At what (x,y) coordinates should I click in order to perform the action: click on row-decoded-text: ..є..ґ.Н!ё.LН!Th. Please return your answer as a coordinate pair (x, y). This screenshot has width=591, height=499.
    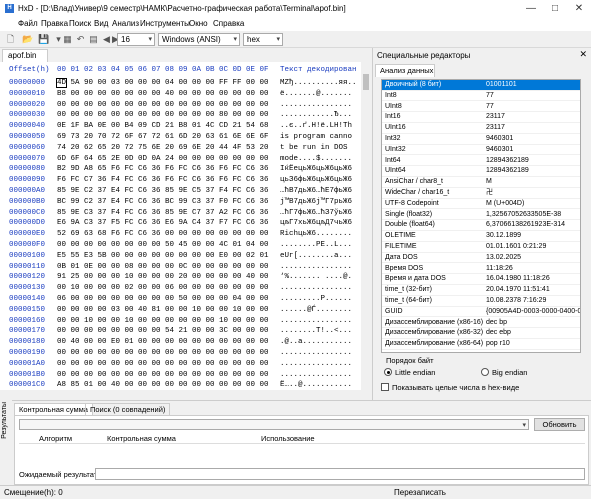
    Looking at the image, I should click on (316, 126).